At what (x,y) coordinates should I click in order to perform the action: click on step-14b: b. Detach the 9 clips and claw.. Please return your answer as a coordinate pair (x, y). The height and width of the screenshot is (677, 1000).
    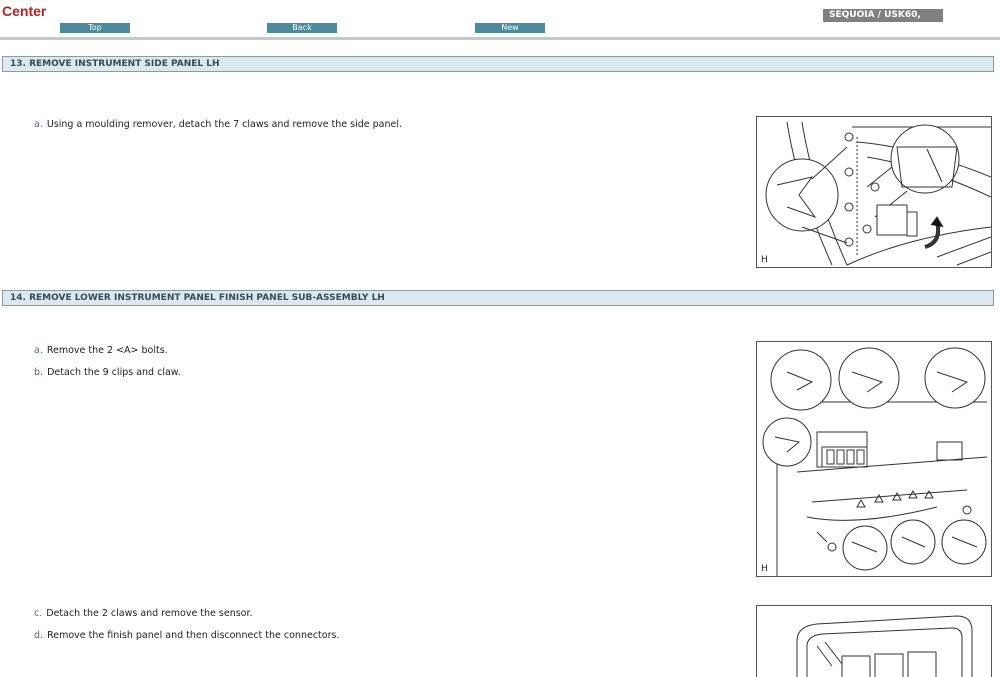
    Looking at the image, I should click on (107, 372).